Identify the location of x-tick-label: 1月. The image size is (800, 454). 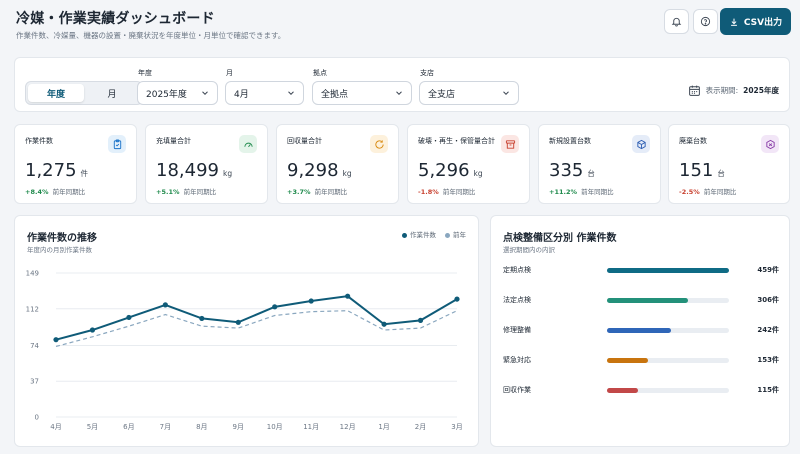
(383, 427).